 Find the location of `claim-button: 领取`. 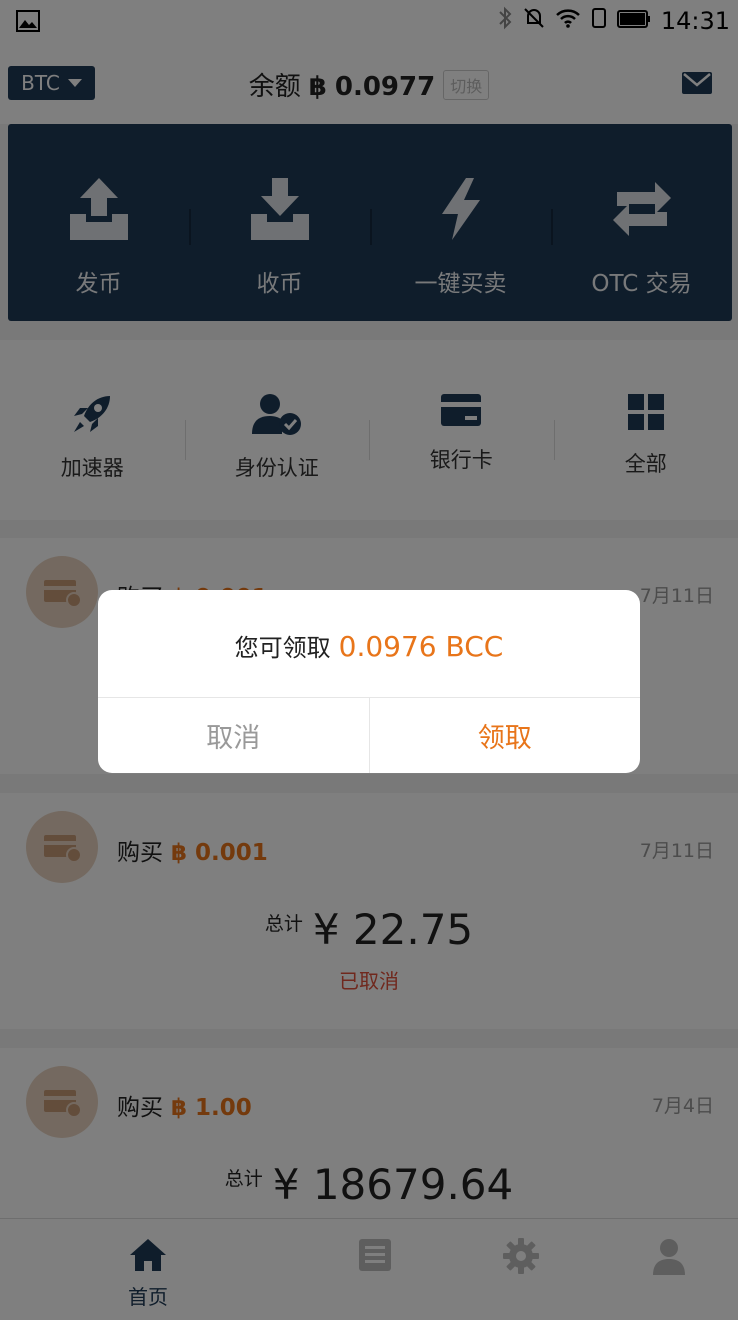

claim-button: 领取 is located at coordinates (505, 735).